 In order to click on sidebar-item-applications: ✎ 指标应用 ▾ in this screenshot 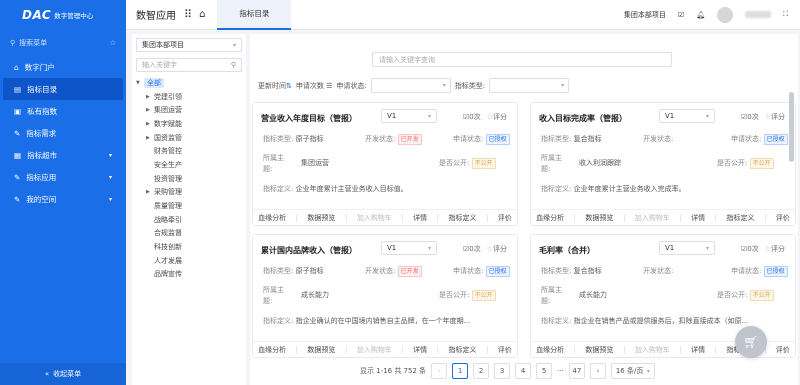, I will do `click(63, 177)`.